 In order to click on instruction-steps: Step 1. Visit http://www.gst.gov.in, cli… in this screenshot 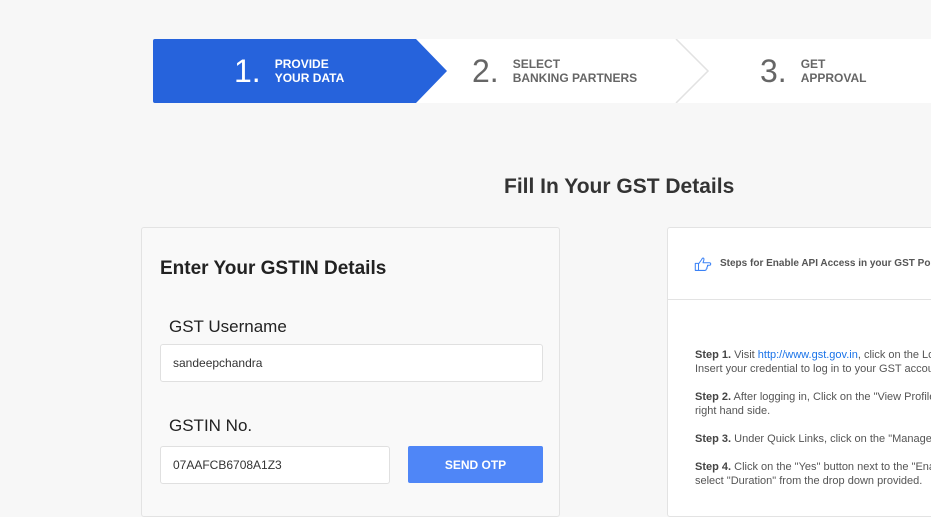, I will do `click(813, 425)`.